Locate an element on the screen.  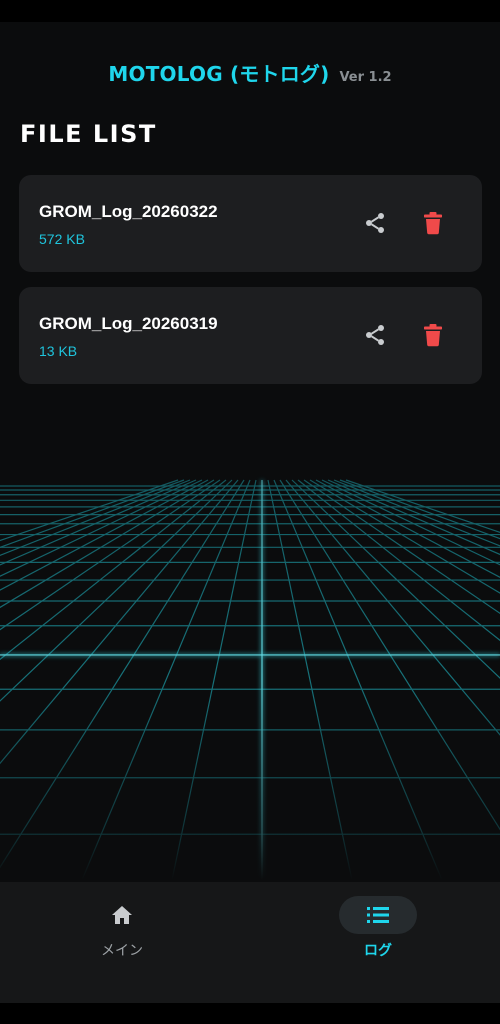
status-bar is located at coordinates (250, 11).